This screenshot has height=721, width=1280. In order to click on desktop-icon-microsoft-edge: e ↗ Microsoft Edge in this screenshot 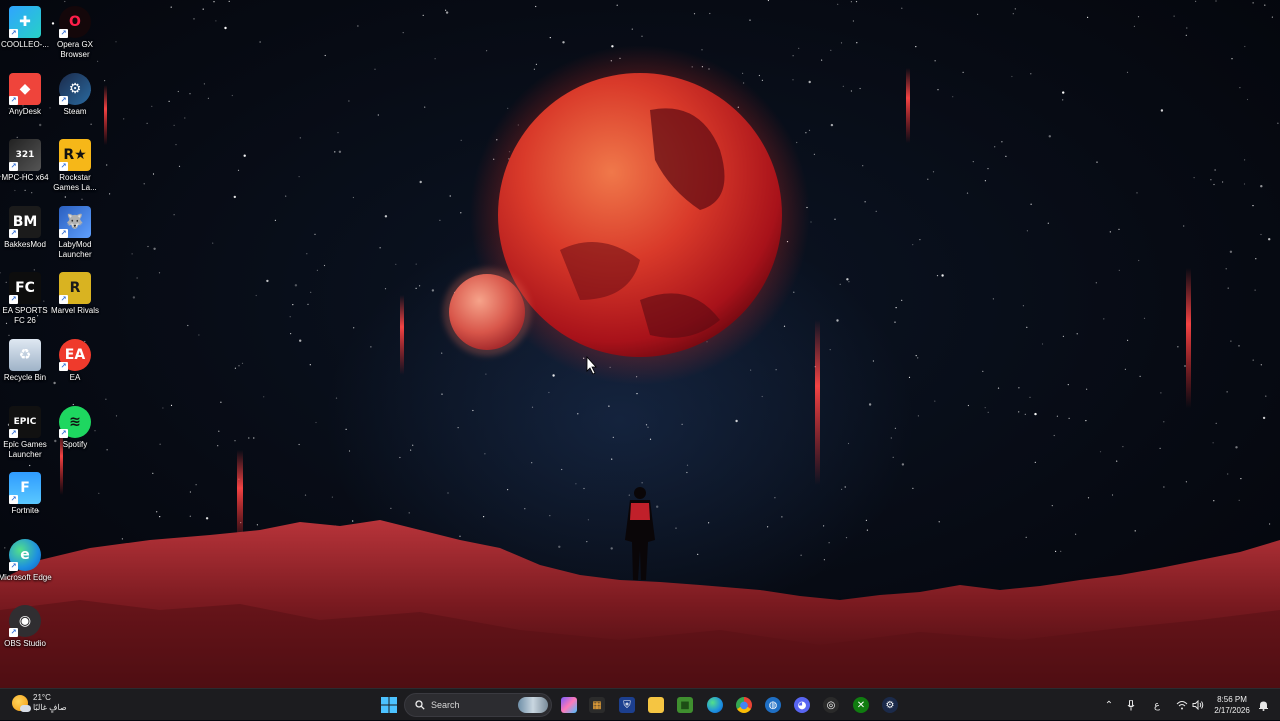, I will do `click(26, 560)`.